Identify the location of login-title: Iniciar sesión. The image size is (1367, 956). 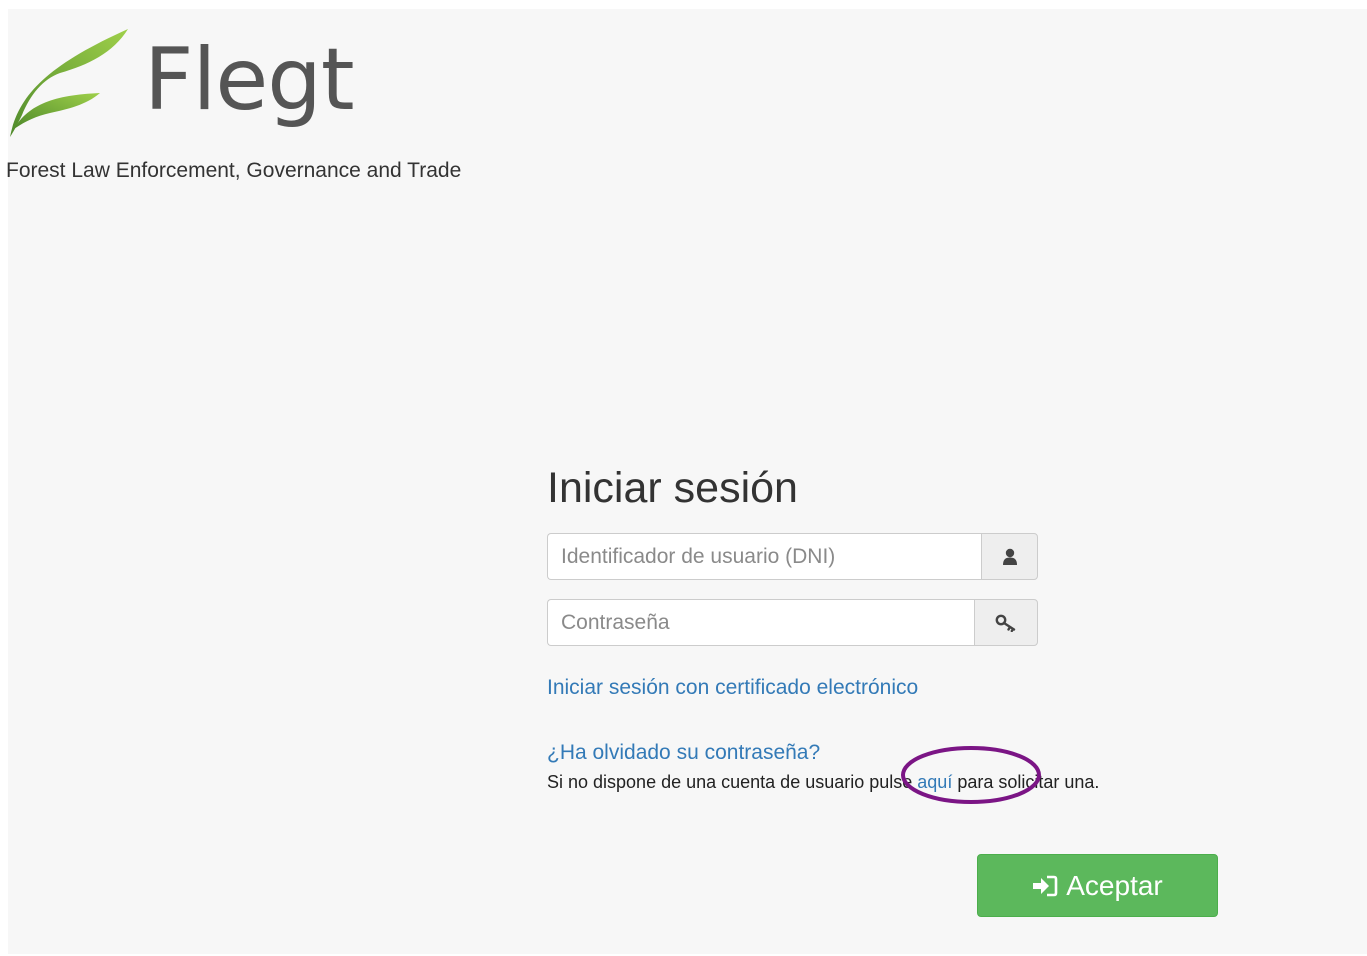
(672, 488).